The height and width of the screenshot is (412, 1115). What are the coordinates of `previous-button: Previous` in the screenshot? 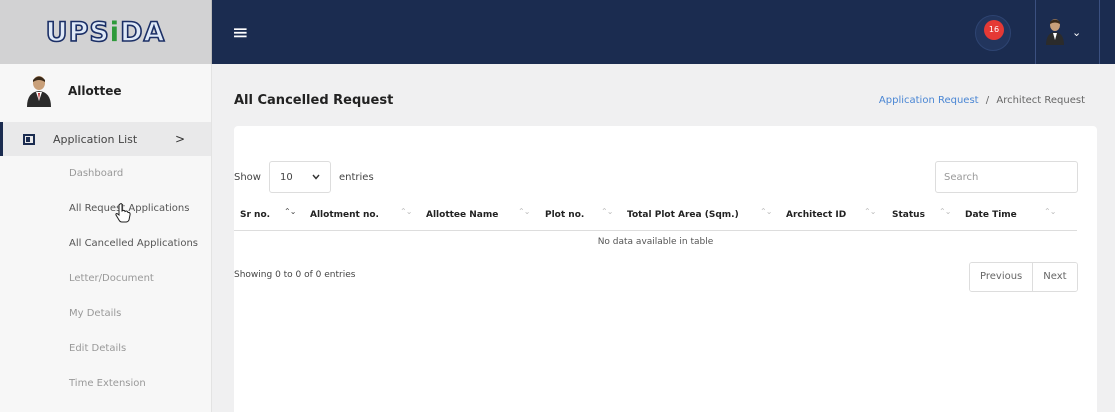 It's located at (1001, 277).